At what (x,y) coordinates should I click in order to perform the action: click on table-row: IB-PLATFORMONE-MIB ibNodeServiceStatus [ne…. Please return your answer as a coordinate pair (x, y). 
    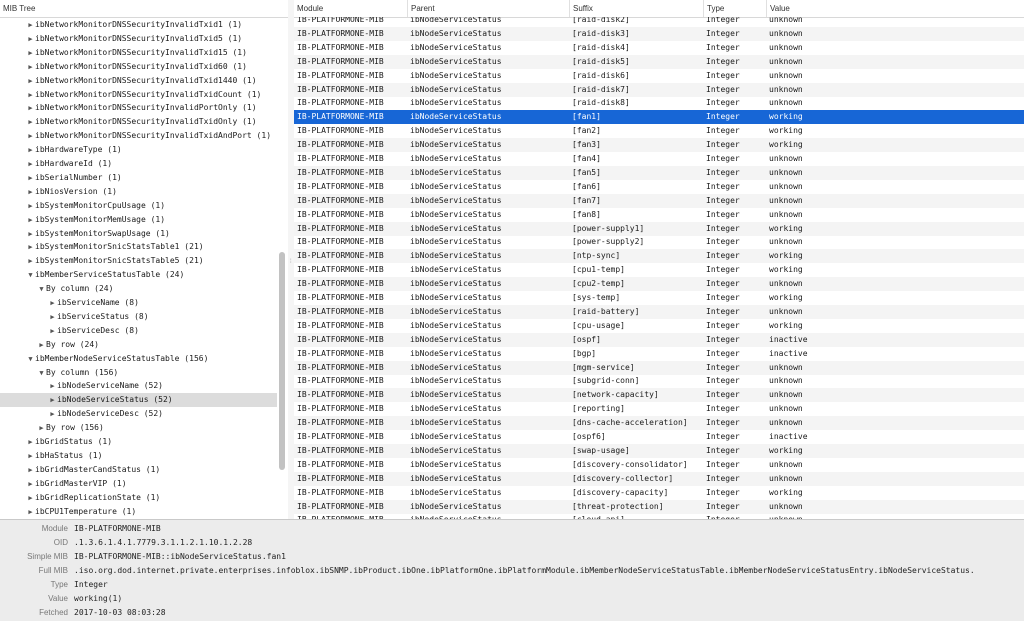
    Looking at the image, I should click on (659, 395).